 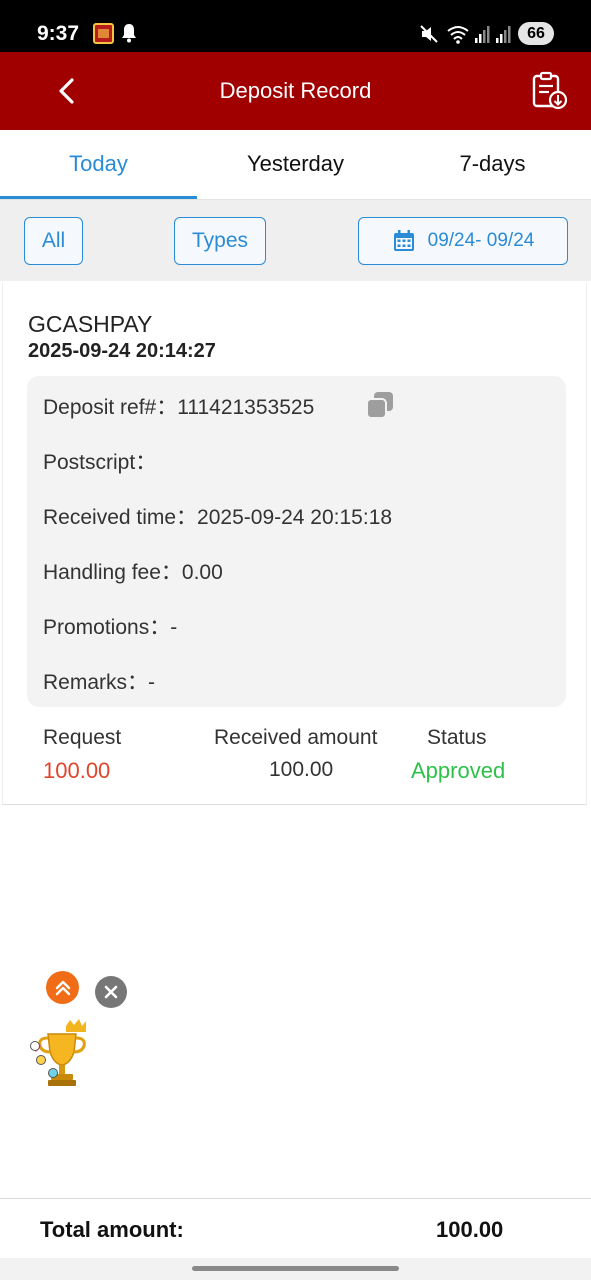 I want to click on total-footer: Total amount: 100.00, so click(x=295, y=1228).